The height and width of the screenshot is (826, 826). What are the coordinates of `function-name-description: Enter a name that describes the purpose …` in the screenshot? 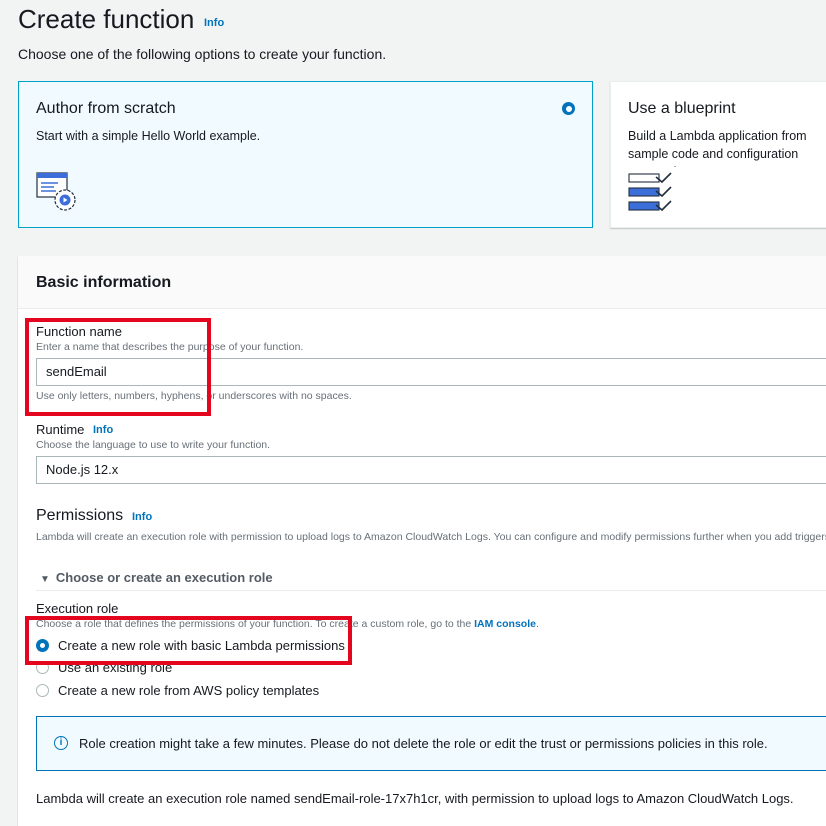 It's located at (170, 347).